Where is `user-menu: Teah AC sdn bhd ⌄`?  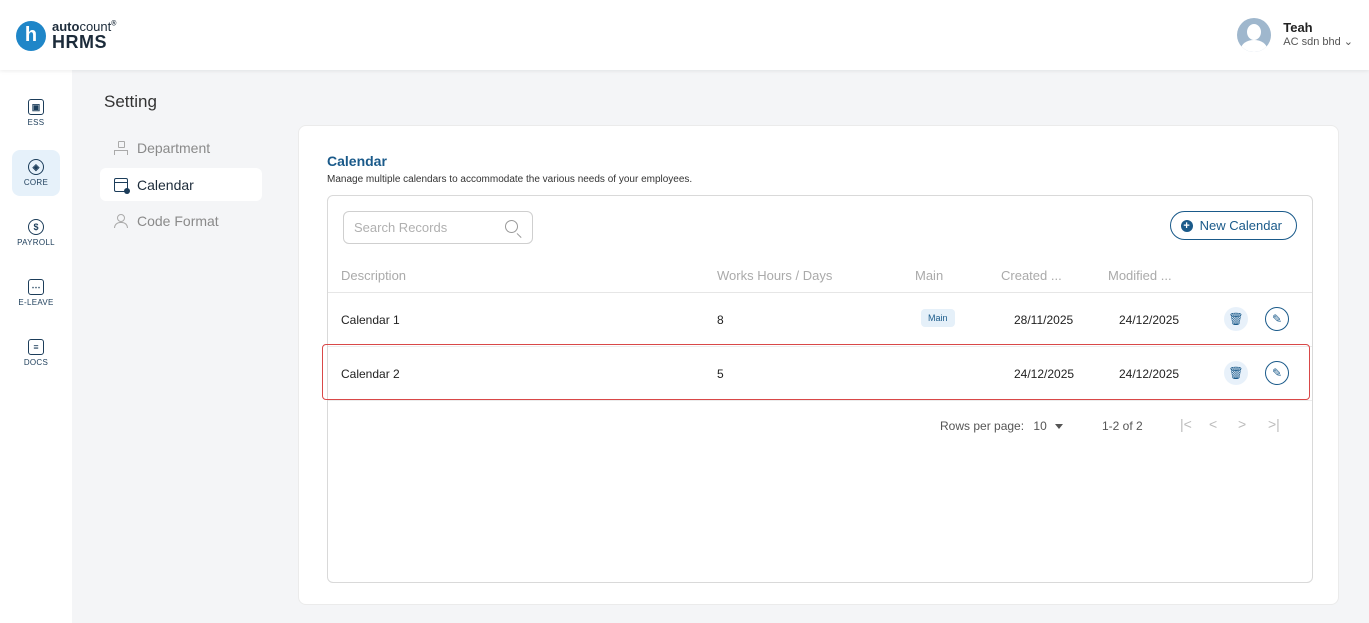 user-menu: Teah AC sdn bhd ⌄ is located at coordinates (1295, 35).